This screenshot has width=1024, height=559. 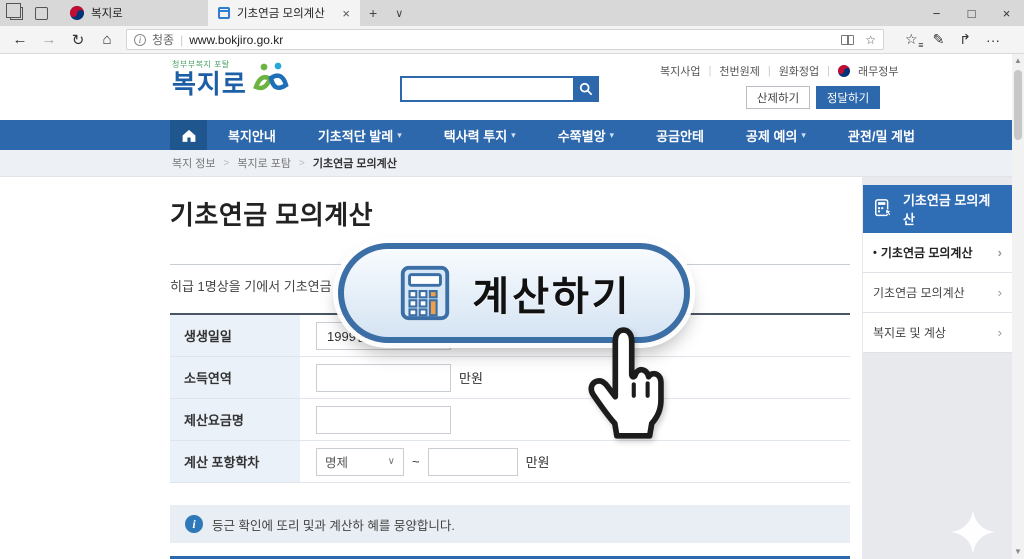 I want to click on nav-item-fifth: 공제 예의 ▾, so click(x=776, y=135).